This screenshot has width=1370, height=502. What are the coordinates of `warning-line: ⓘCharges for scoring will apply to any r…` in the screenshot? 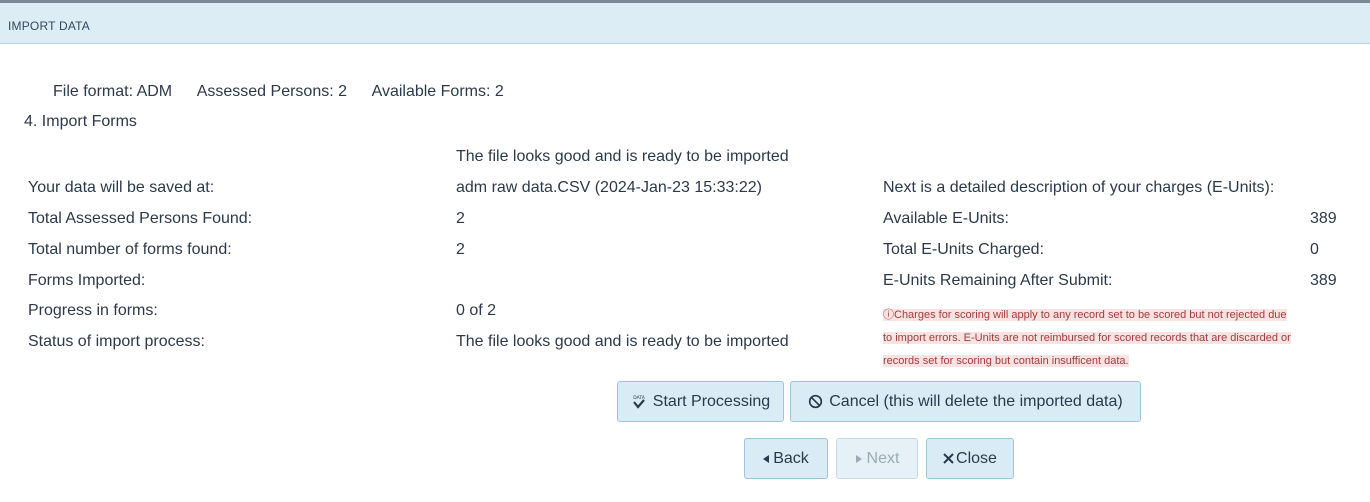 It's located at (1085, 315).